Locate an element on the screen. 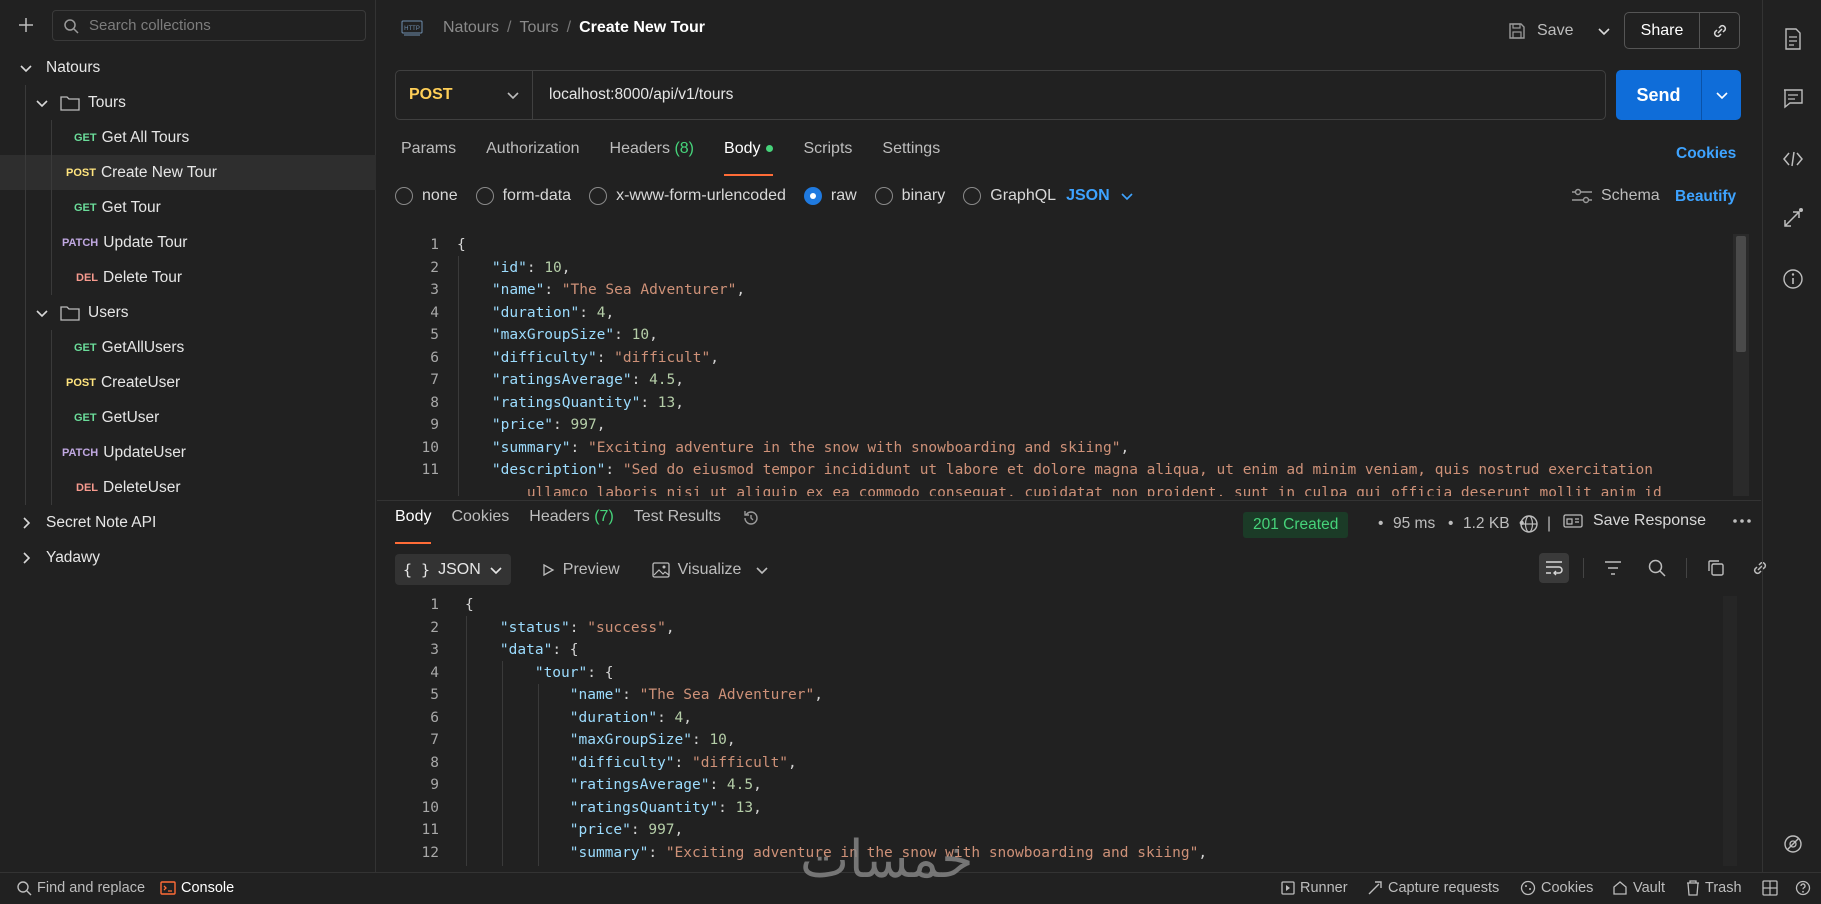  response-time: 95 ms is located at coordinates (1414, 524).